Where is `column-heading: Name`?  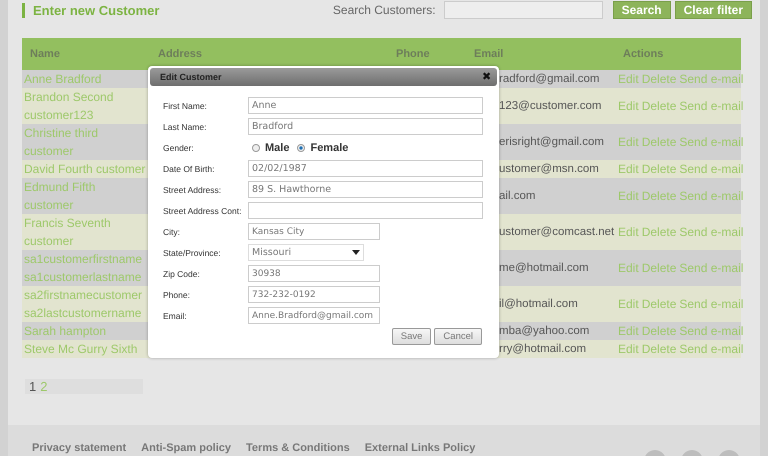 column-heading: Name is located at coordinates (45, 54).